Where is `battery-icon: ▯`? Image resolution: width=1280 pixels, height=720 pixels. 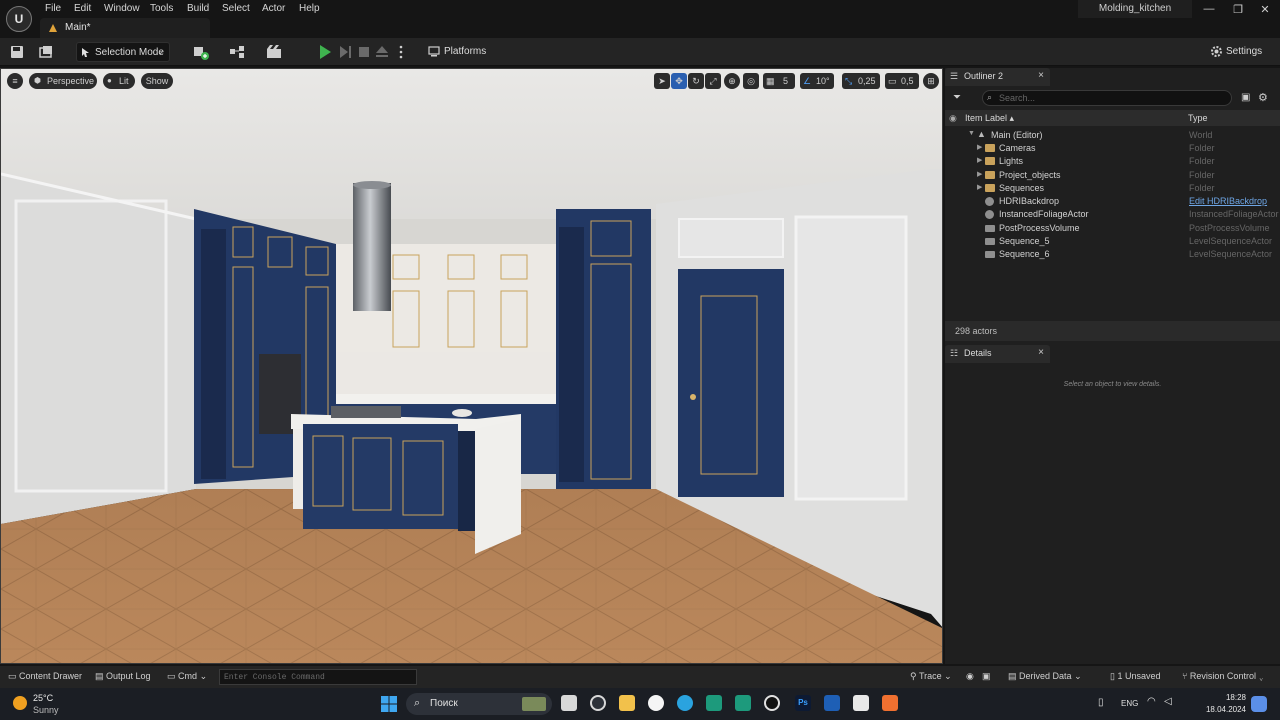 battery-icon: ▯ is located at coordinates (1101, 702).